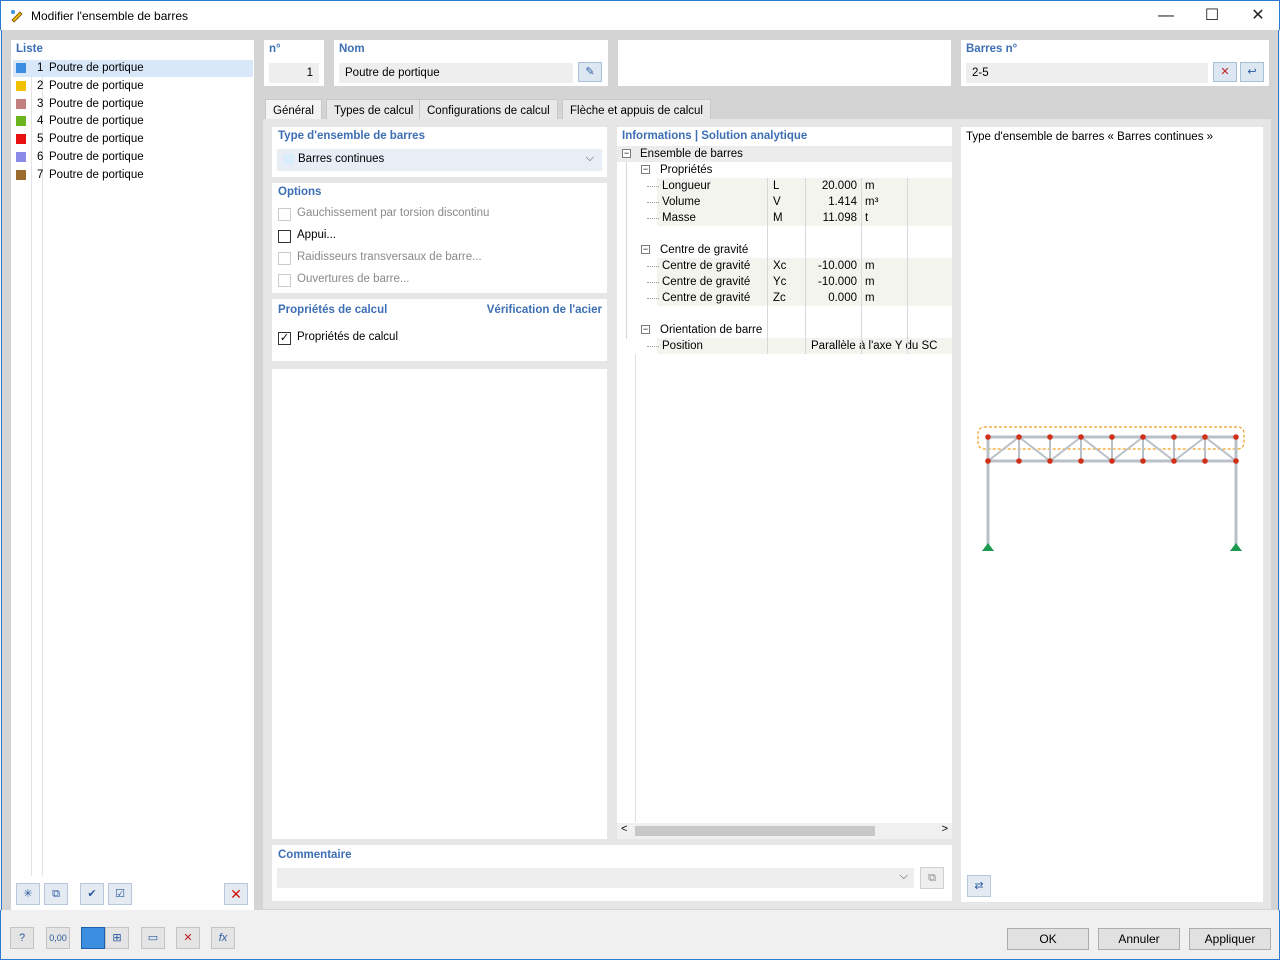 The width and height of the screenshot is (1280, 960). I want to click on close-window-button: ✕, so click(1257, 16).